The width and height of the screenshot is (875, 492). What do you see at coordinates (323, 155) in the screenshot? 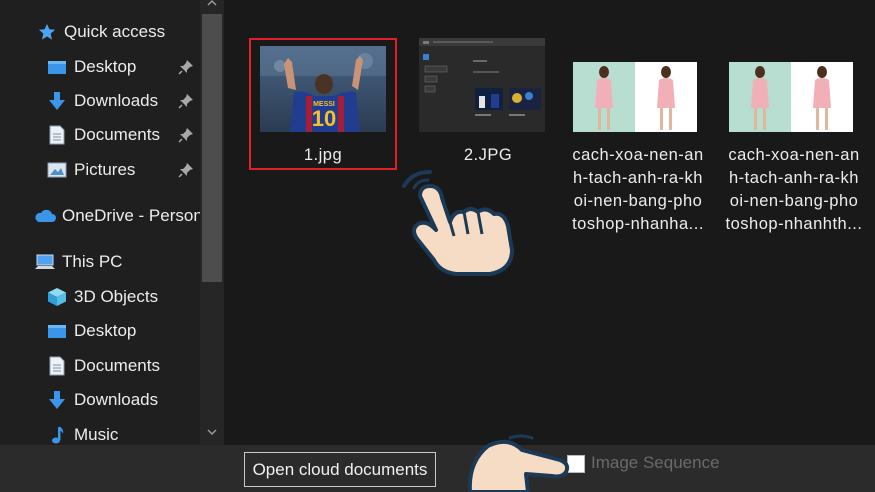
I see `file-name: 1.jpg` at bounding box center [323, 155].